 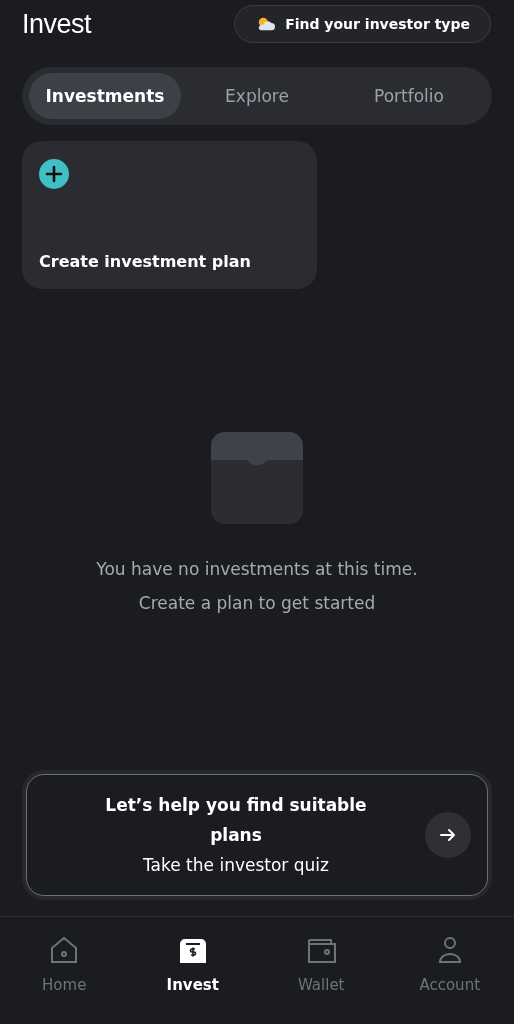 I want to click on tab: Explore, so click(x=257, y=96).